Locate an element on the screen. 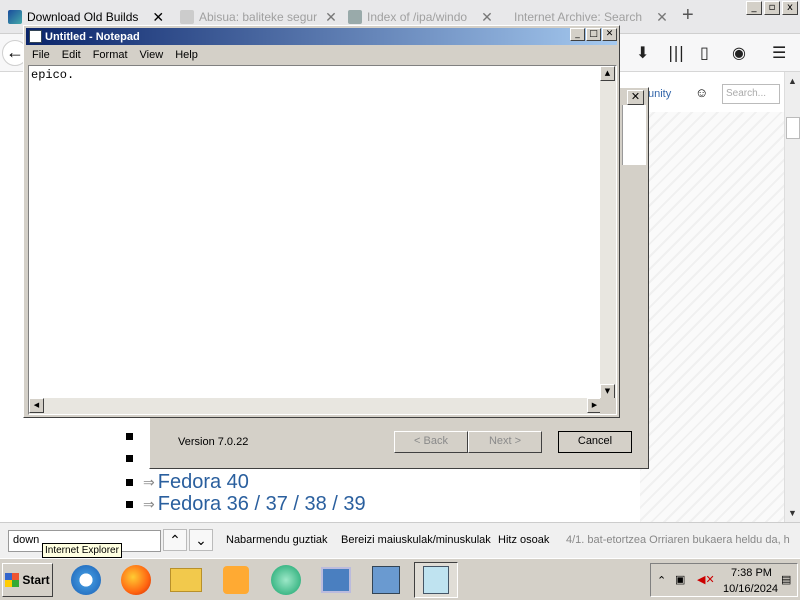  find-previous-button: ⌃ is located at coordinates (175, 540).